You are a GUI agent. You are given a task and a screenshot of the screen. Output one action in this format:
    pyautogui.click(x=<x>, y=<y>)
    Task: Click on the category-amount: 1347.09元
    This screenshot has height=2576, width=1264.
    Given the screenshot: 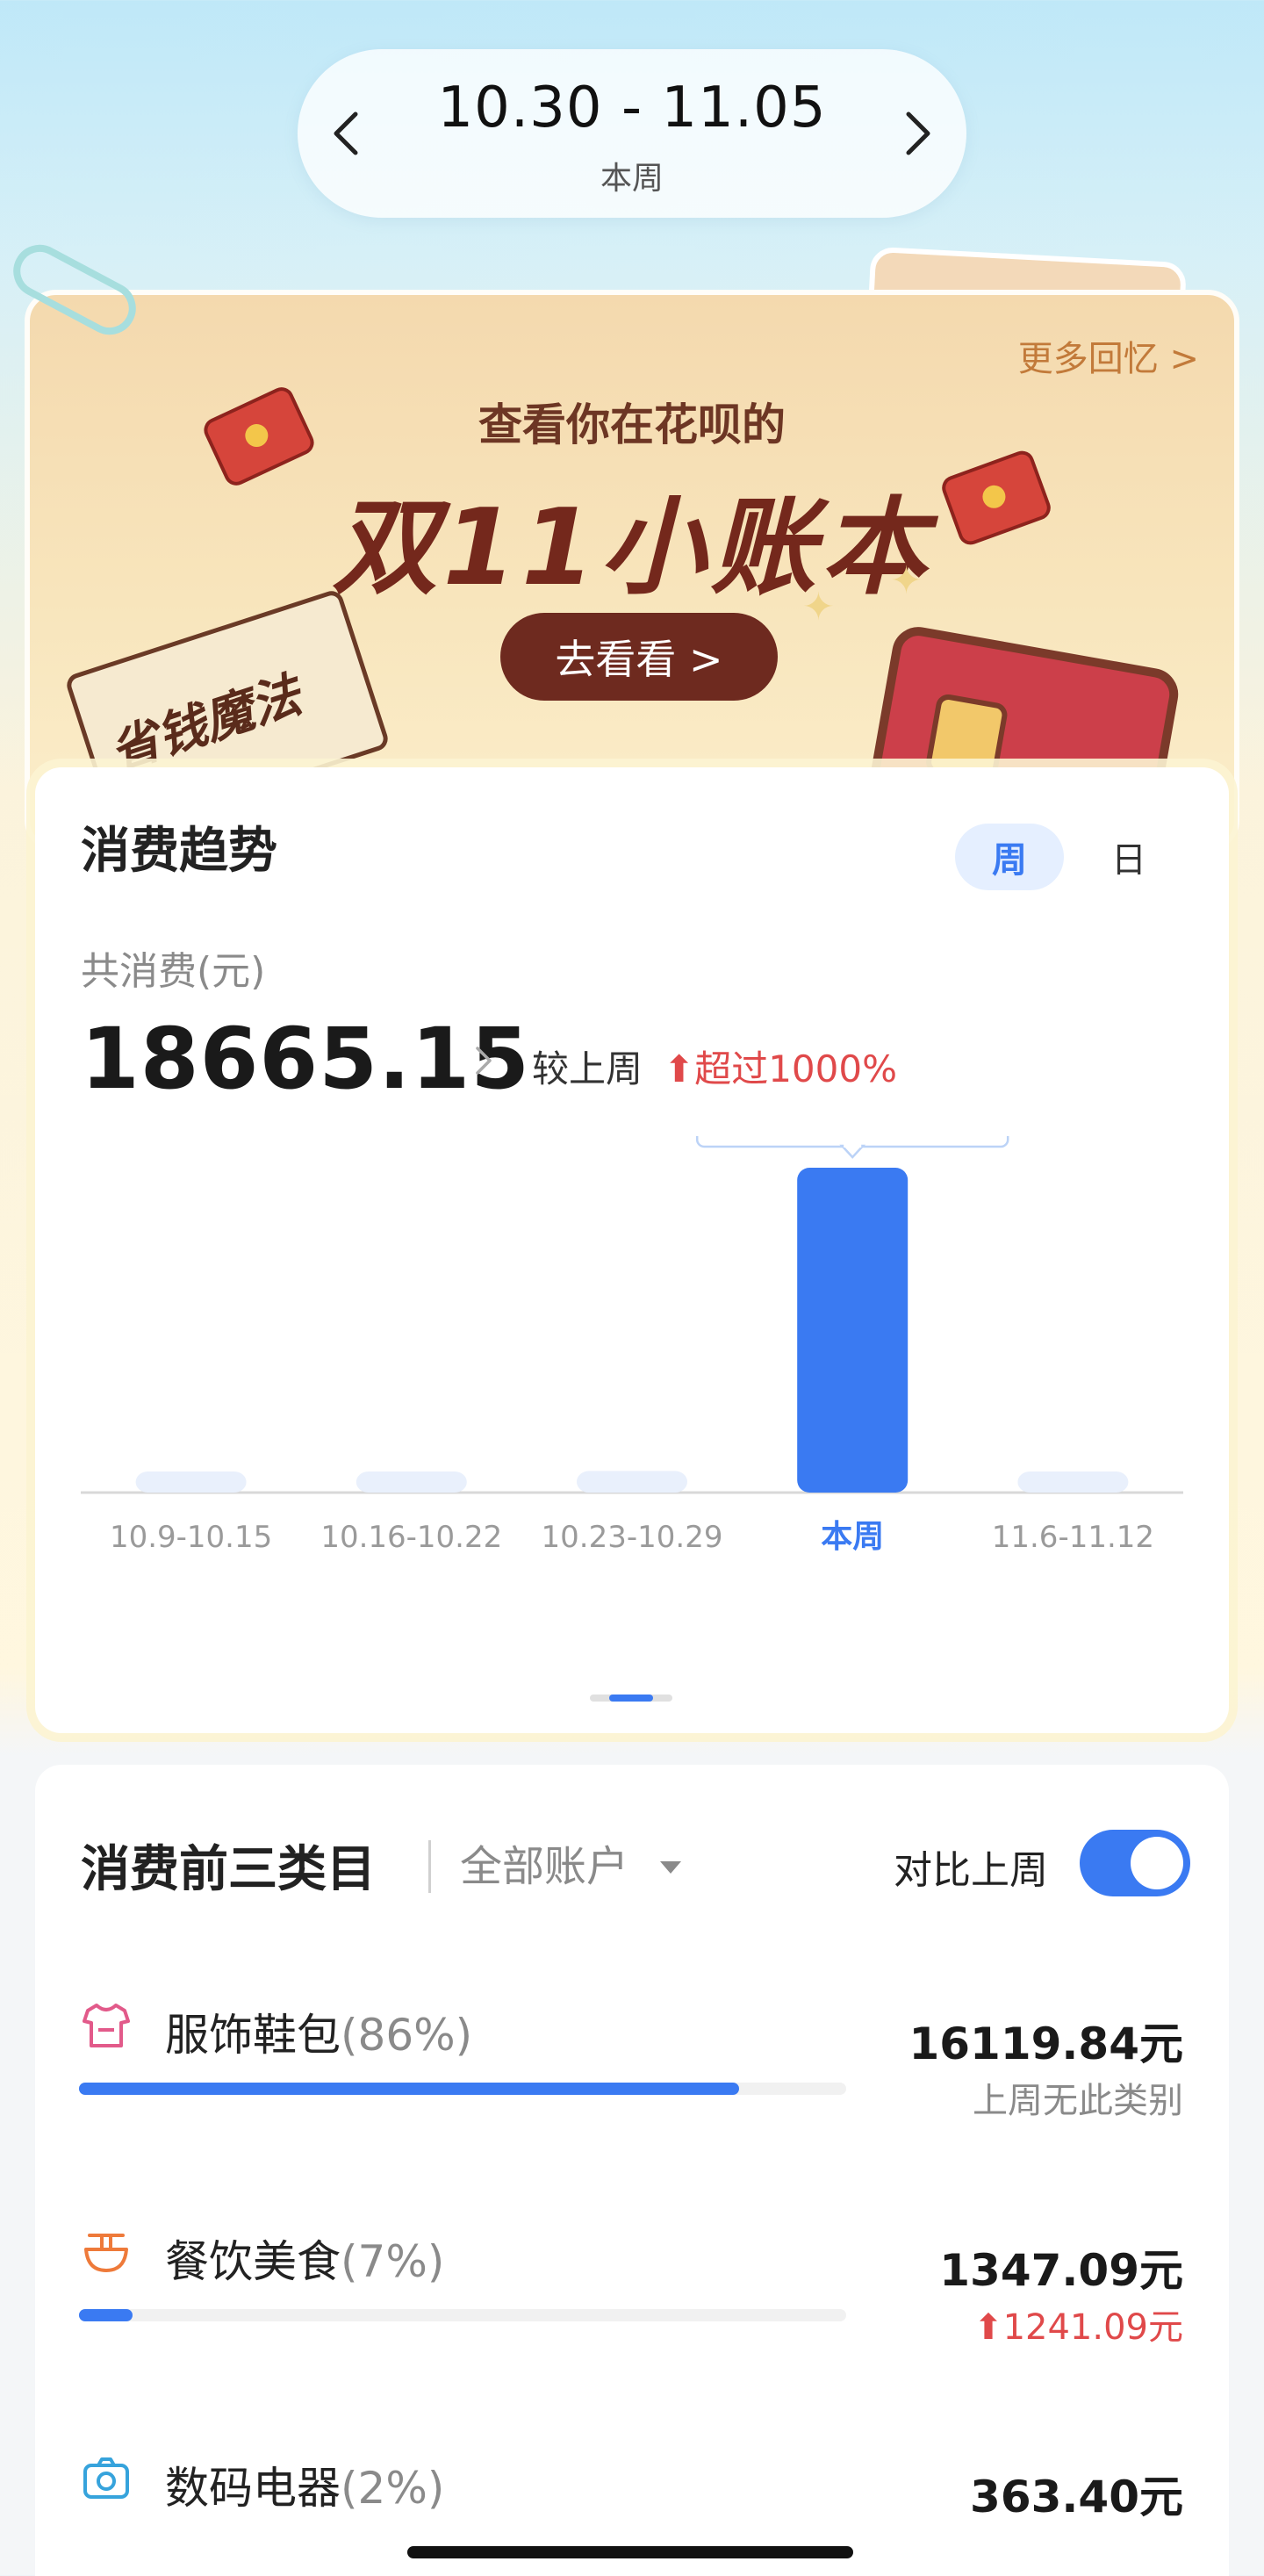 What is the action you would take?
    pyautogui.click(x=1061, y=2270)
    